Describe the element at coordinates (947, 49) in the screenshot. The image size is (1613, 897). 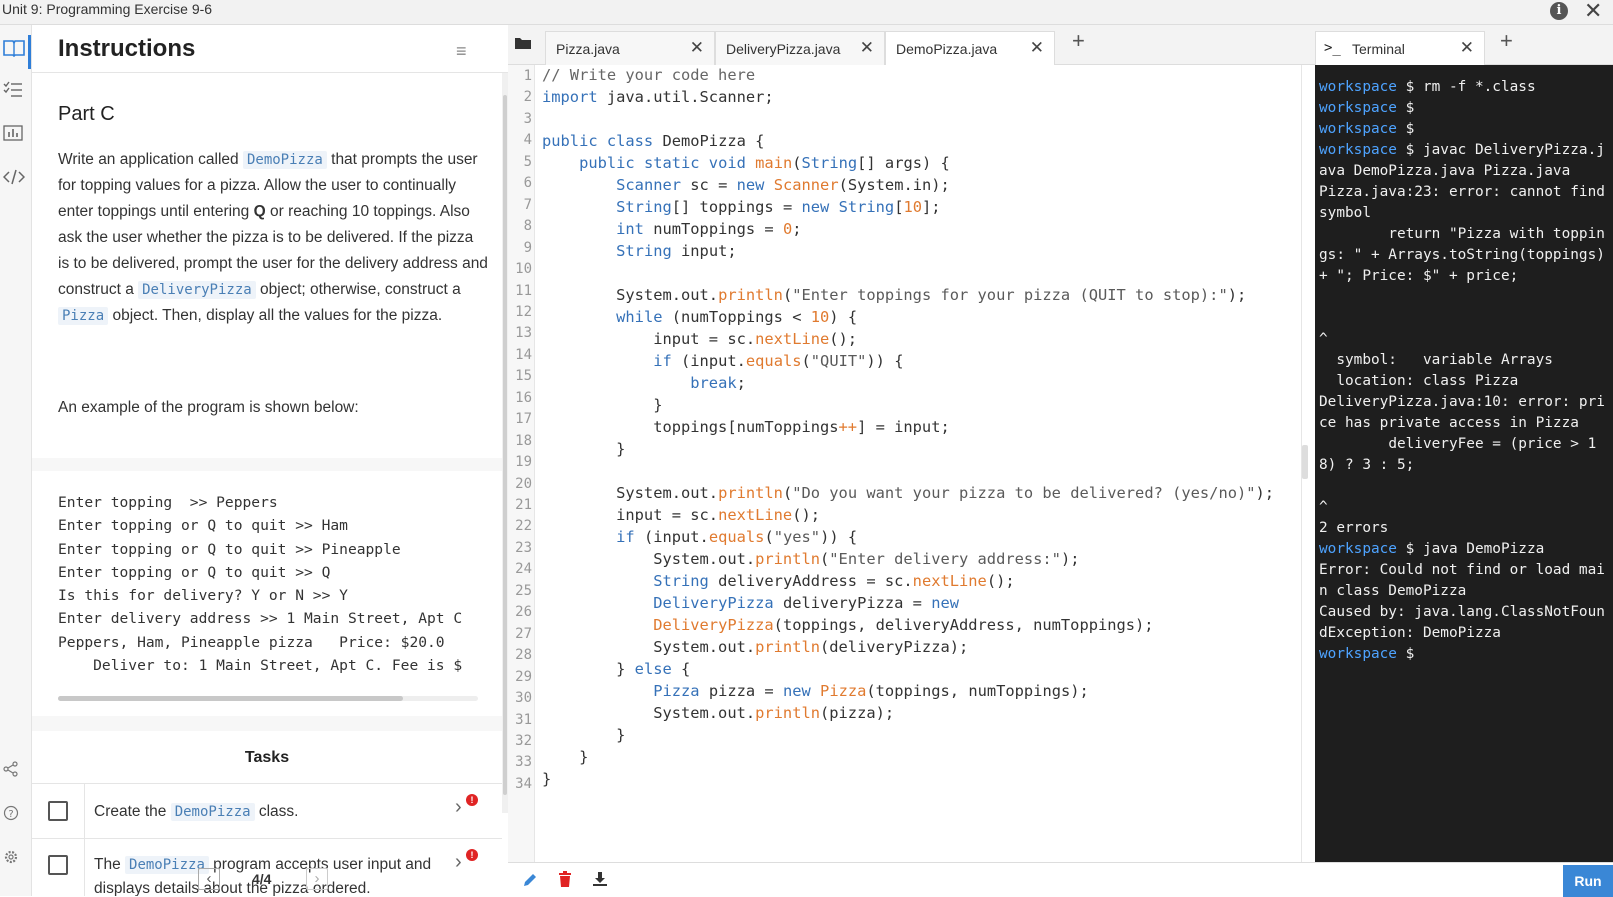
I see `tab-label: DemoPizza.java` at that location.